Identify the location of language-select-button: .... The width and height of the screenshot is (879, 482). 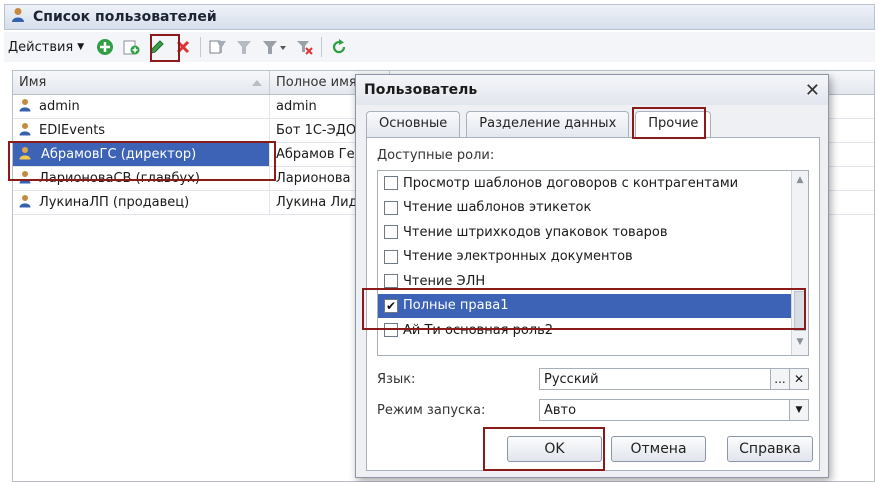
(780, 379).